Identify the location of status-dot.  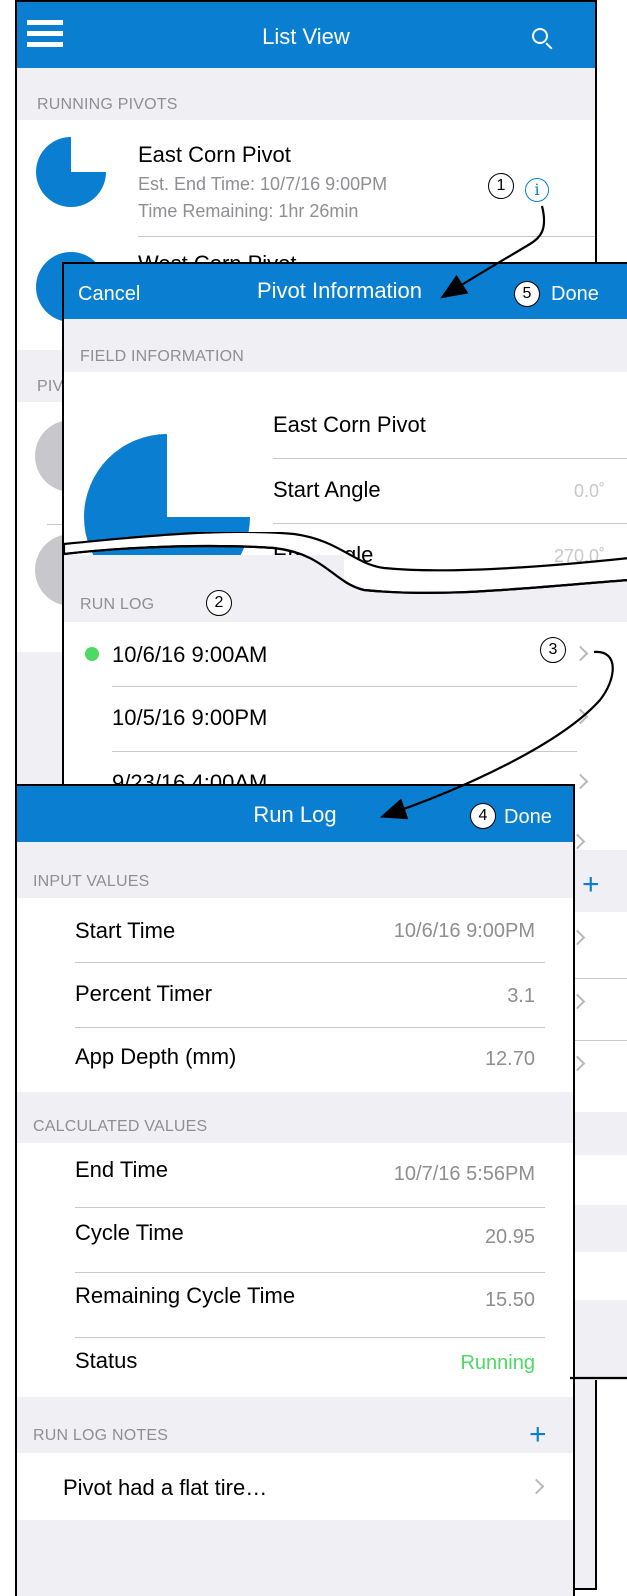
(92, 654).